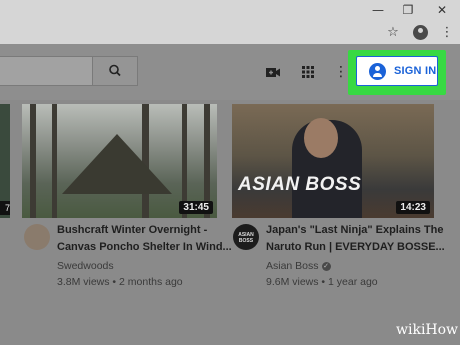 This screenshot has height=345, width=460. What do you see at coordinates (326, 266) in the screenshot?
I see `verified-check-icon: ✓` at bounding box center [326, 266].